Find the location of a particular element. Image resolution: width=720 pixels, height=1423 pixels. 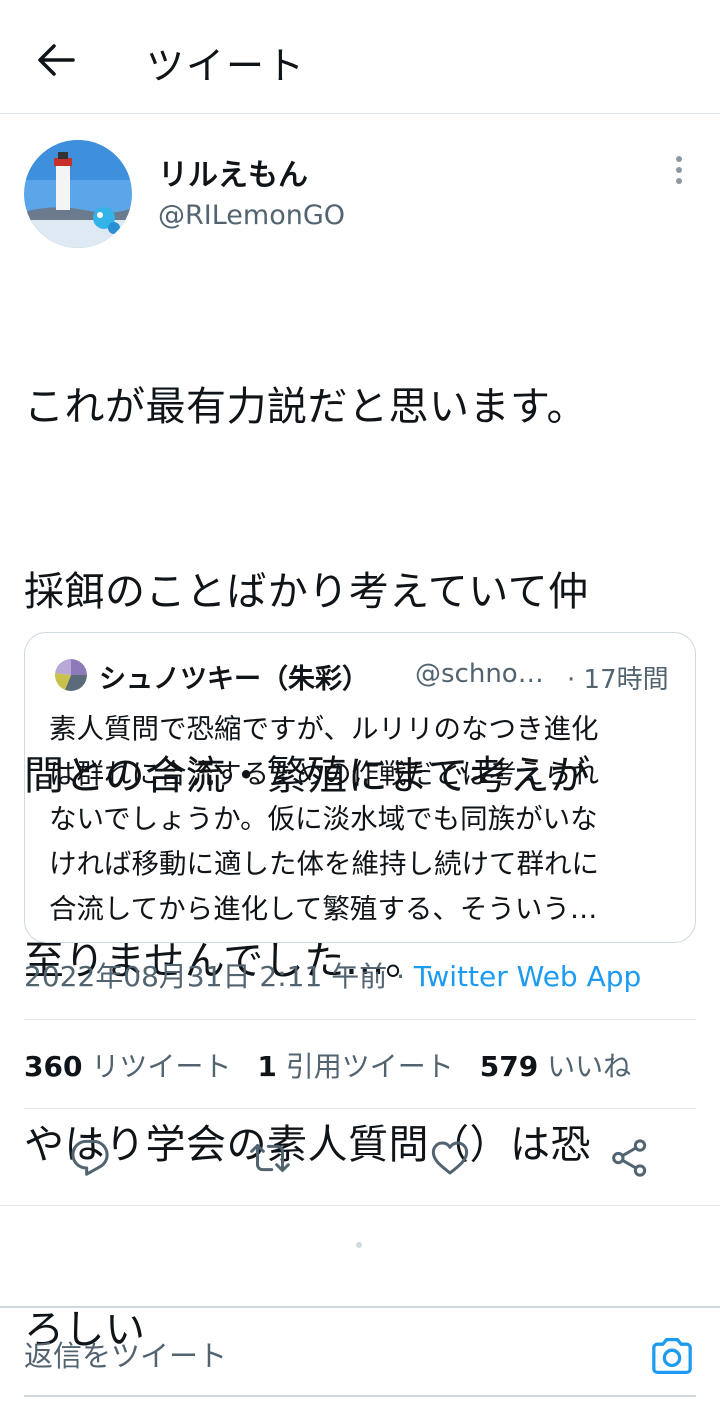

back-button is located at coordinates (56, 60).